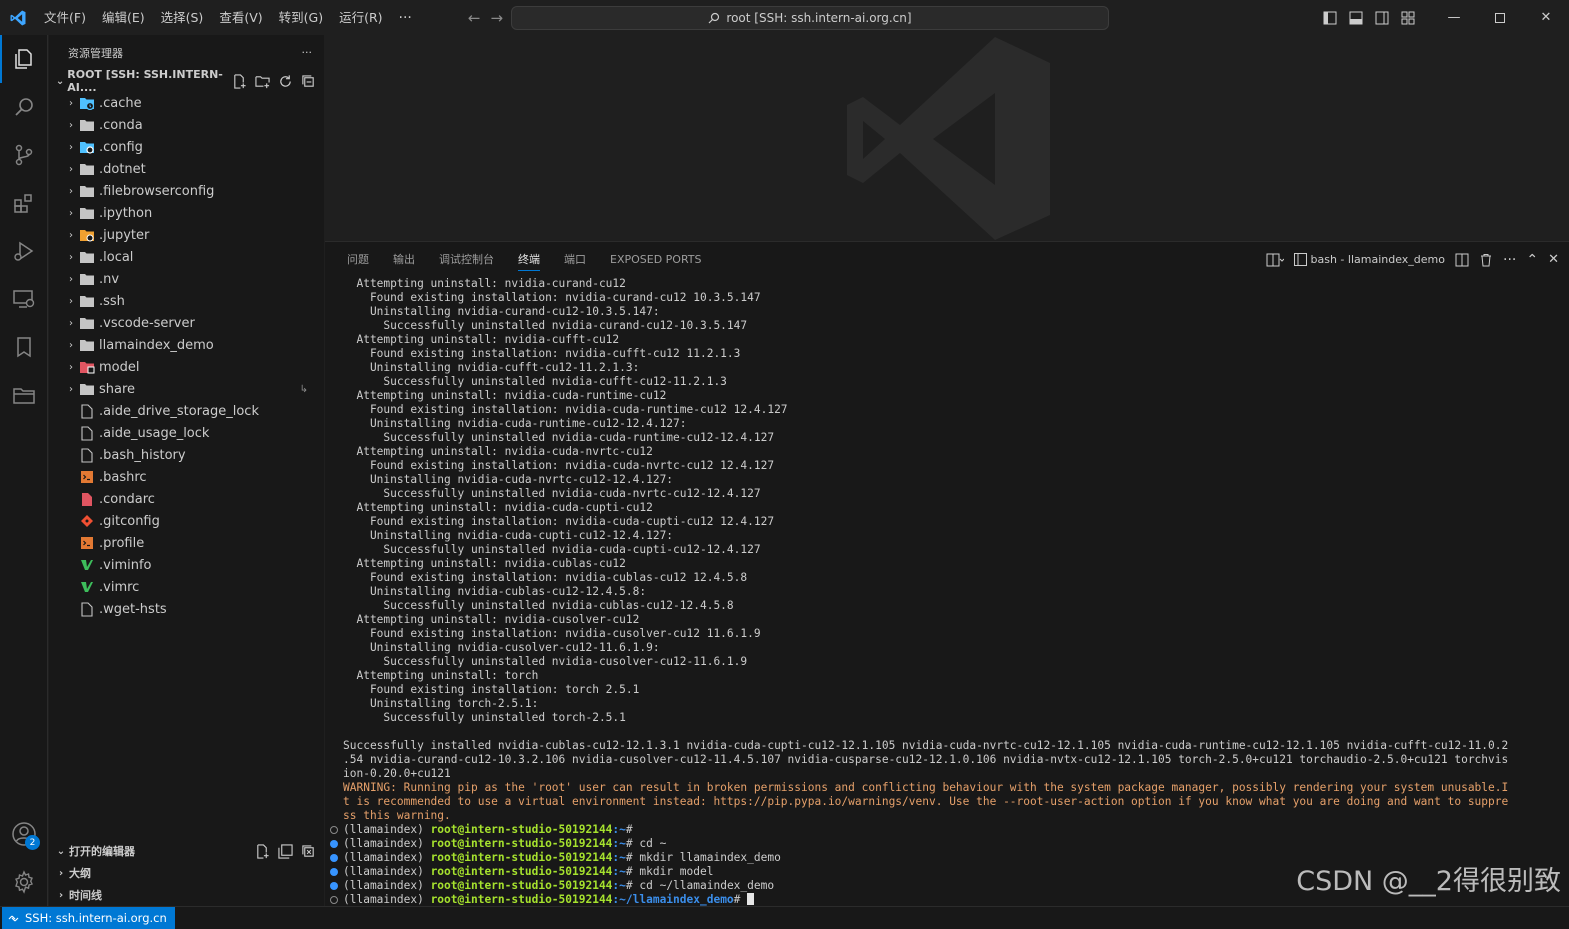 Image resolution: width=1569 pixels, height=929 pixels. What do you see at coordinates (521, 899) in the screenshot?
I see `prompt-user: root@intern-studio-50192144` at bounding box center [521, 899].